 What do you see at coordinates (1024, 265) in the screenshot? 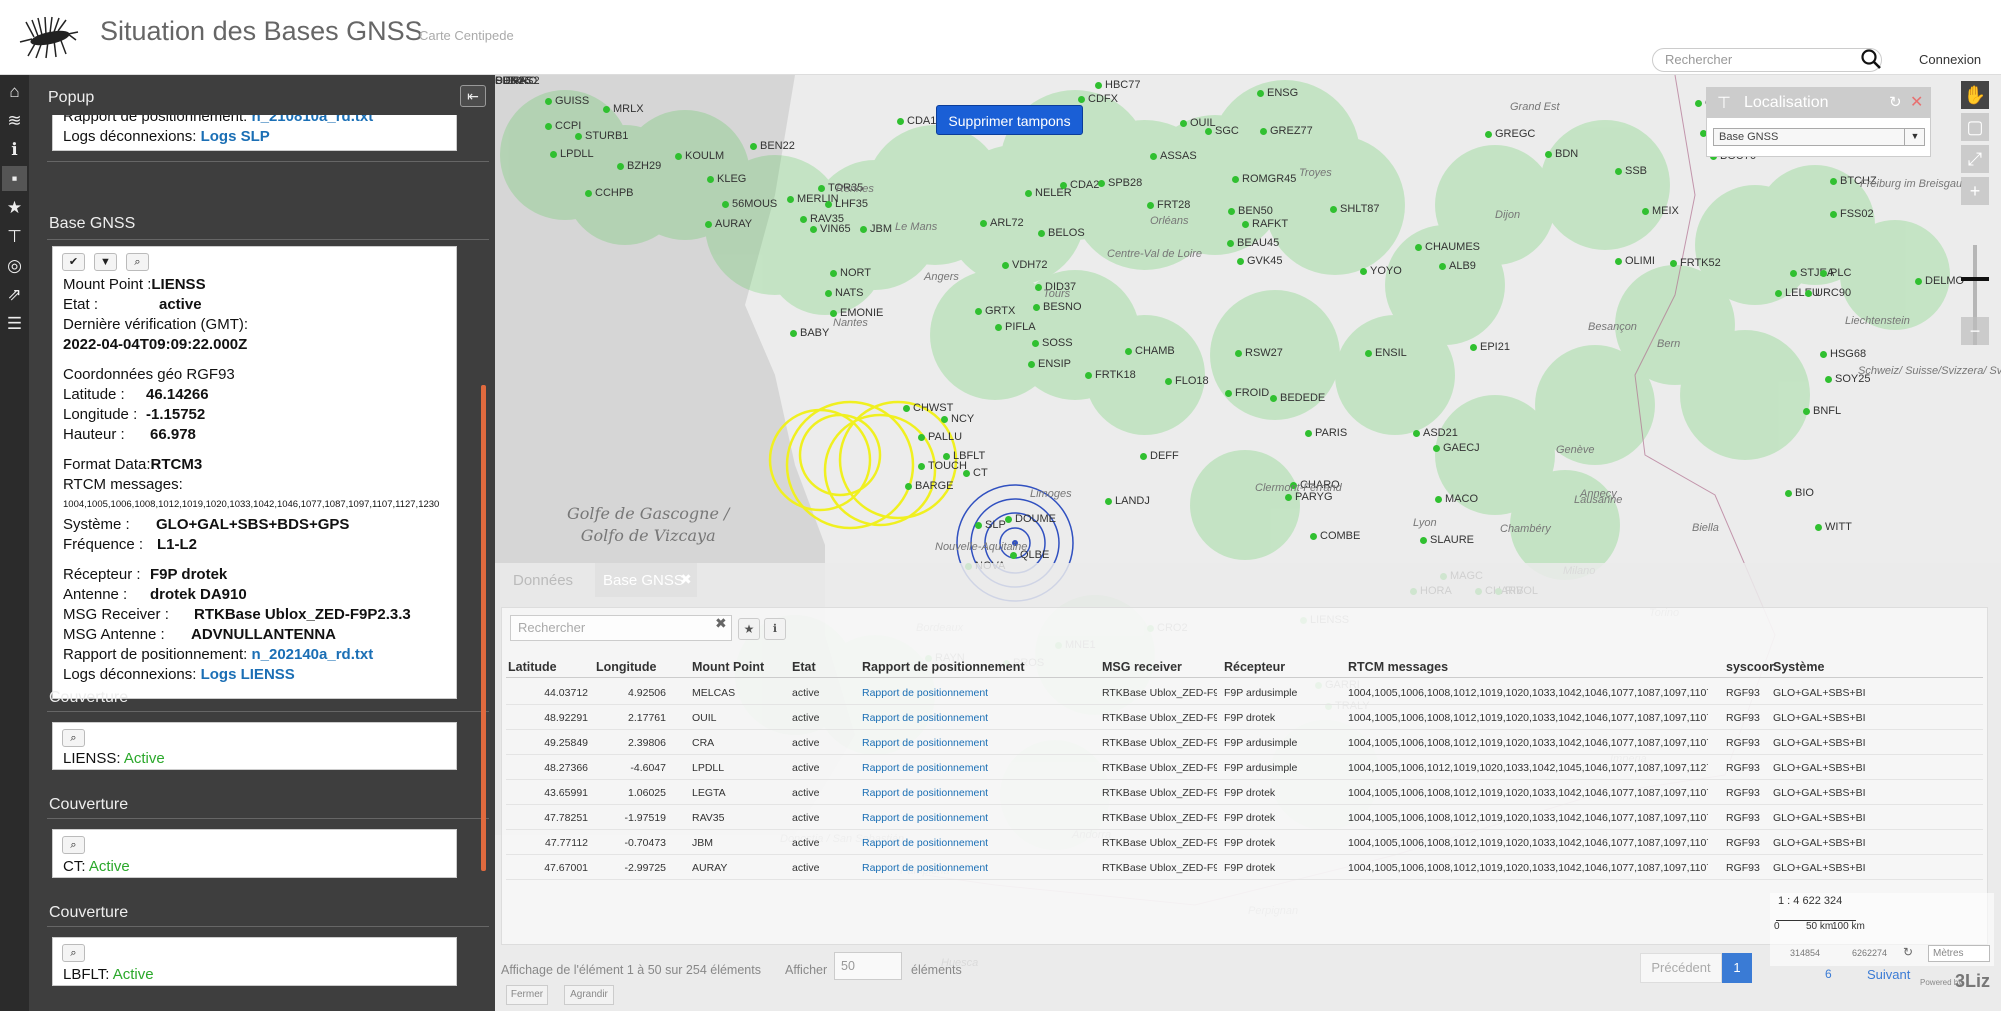
I see `gnss-station-marker: VDH72` at bounding box center [1024, 265].